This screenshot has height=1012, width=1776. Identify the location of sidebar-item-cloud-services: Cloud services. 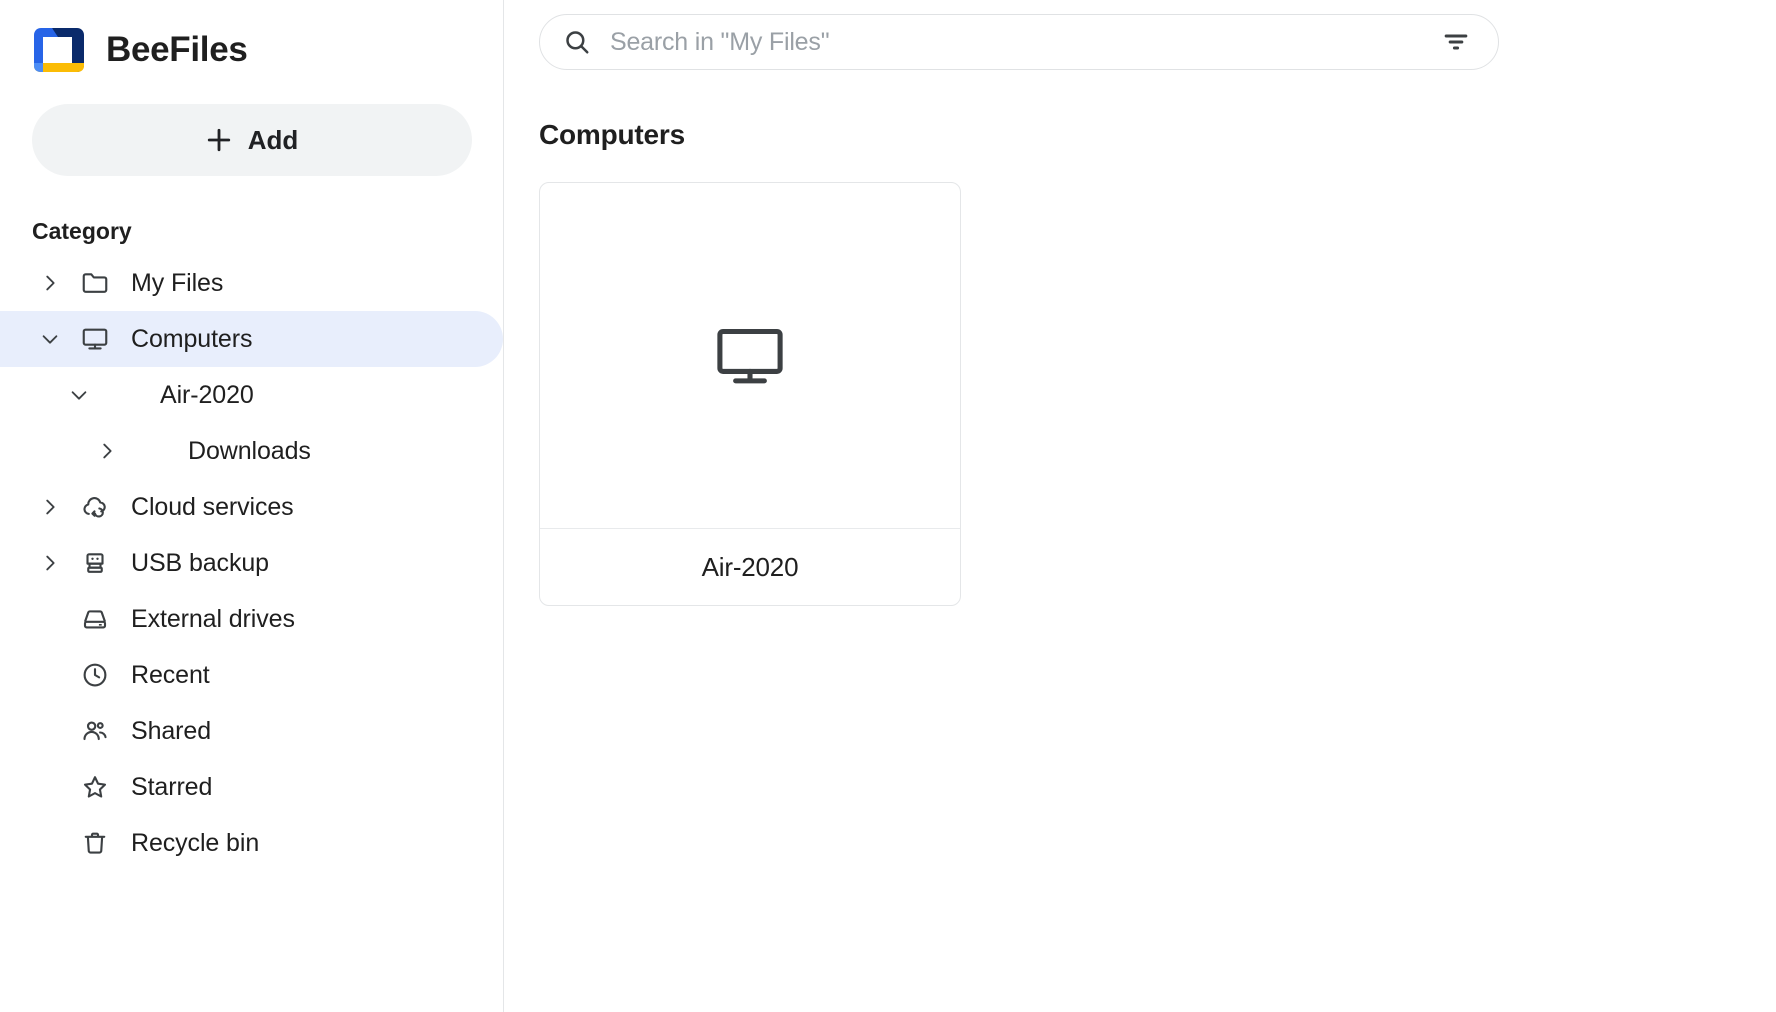
(251, 507).